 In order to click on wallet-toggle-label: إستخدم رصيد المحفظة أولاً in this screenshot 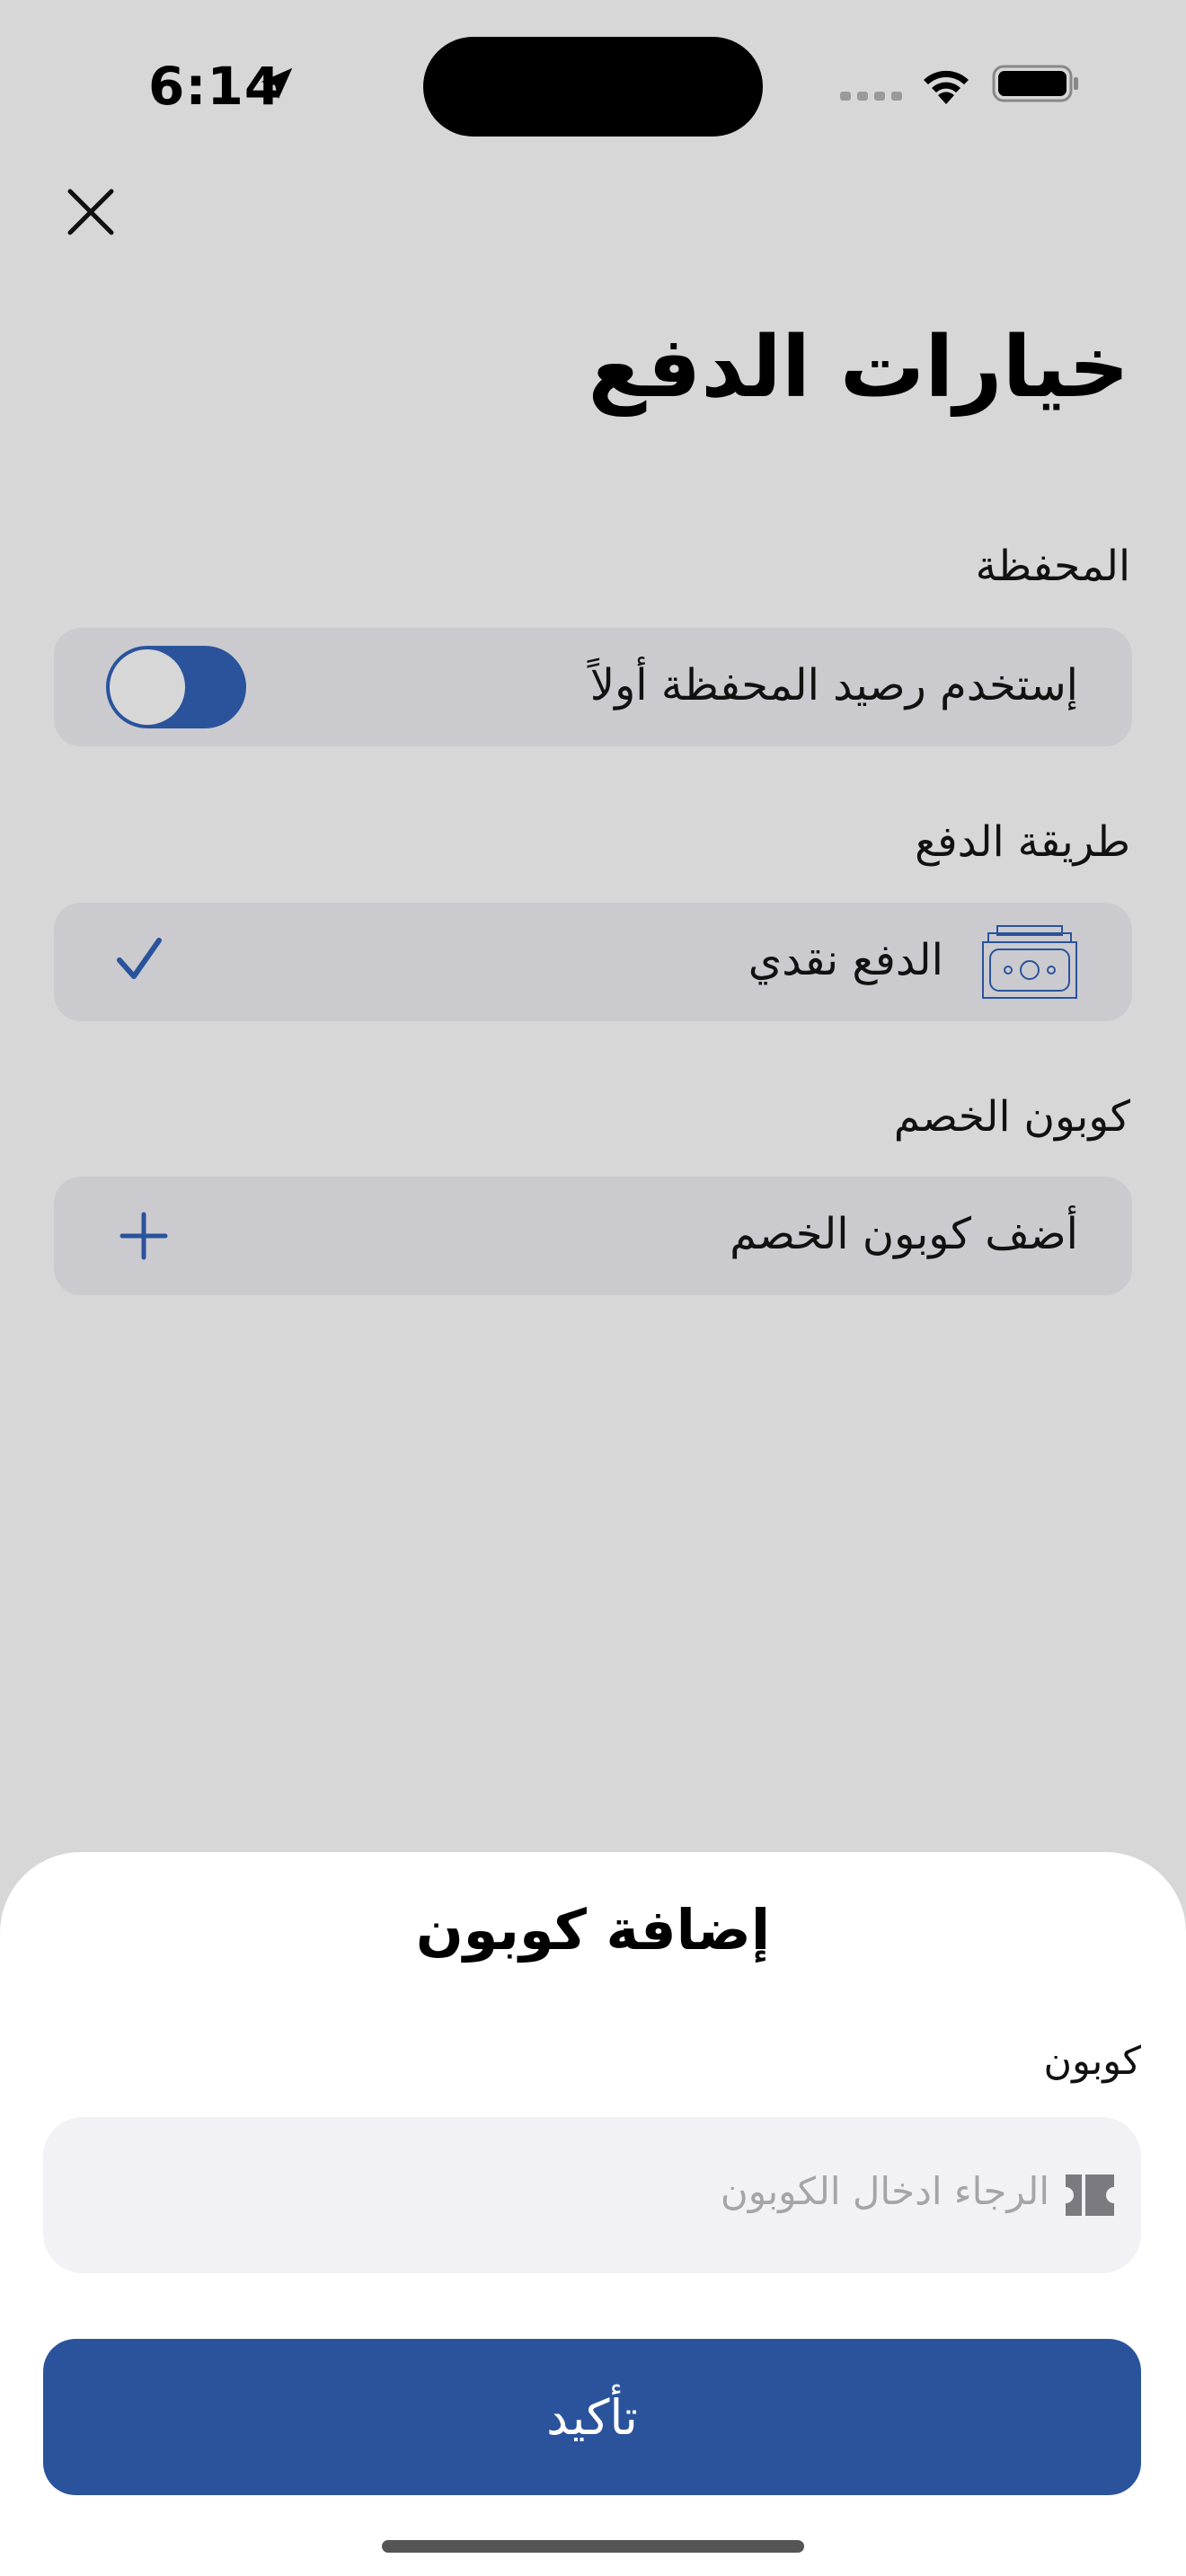, I will do `click(833, 685)`.